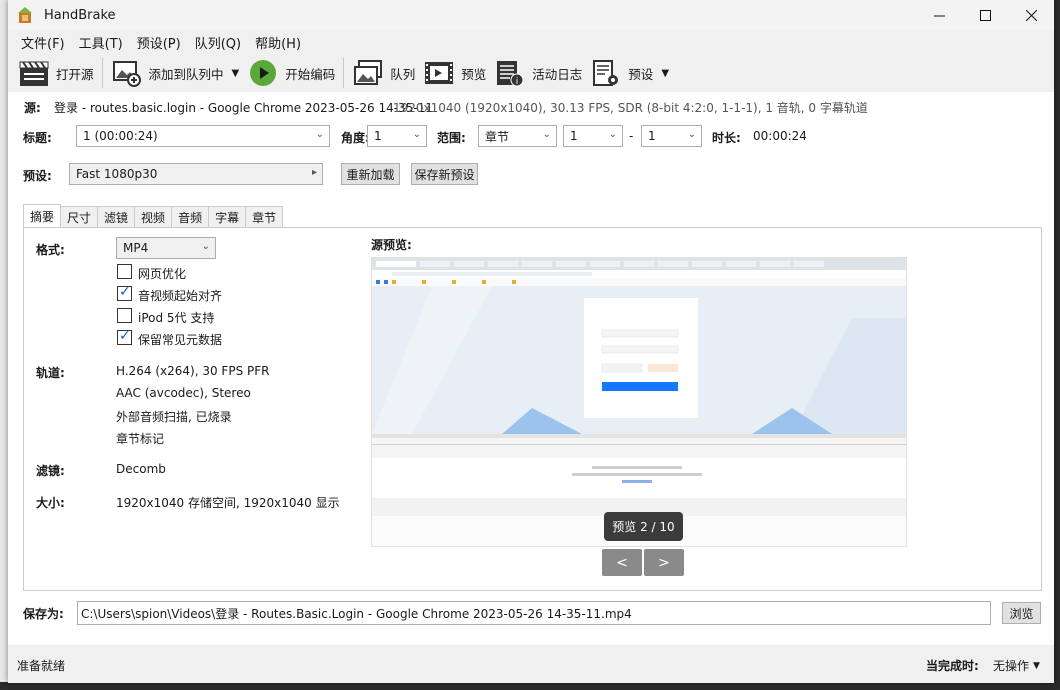 This screenshot has width=1060, height=690. What do you see at coordinates (176, 318) in the screenshot?
I see `ipod-support-label: iPod 5代 支持` at bounding box center [176, 318].